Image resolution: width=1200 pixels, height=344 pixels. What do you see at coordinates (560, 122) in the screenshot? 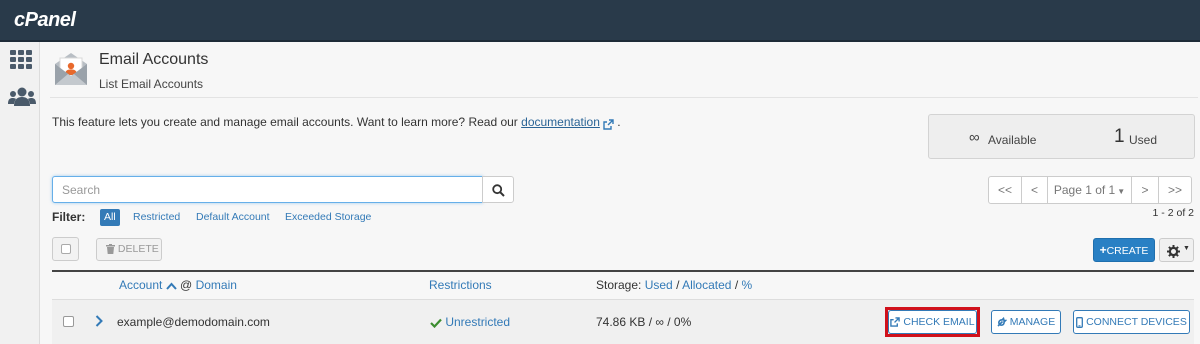
I see `documentation-link: documentation` at bounding box center [560, 122].